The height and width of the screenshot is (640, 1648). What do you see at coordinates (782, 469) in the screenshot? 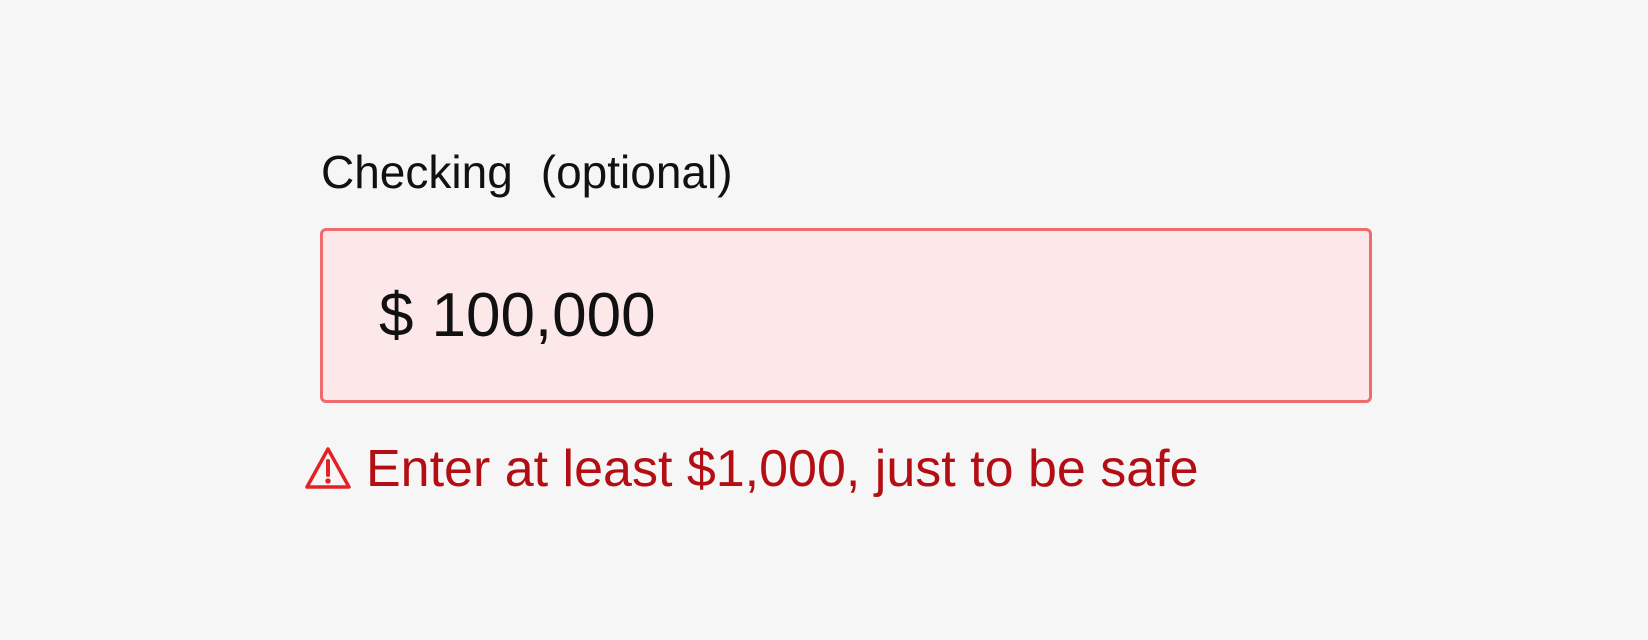
I see `error-message-text: Enter at least $1,000, just to be safe` at bounding box center [782, 469].